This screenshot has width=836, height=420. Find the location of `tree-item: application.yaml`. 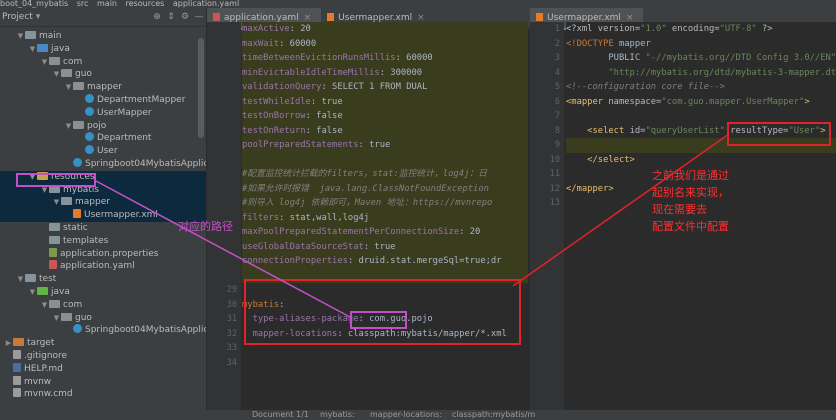

tree-item: application.yaml is located at coordinates (103, 266).